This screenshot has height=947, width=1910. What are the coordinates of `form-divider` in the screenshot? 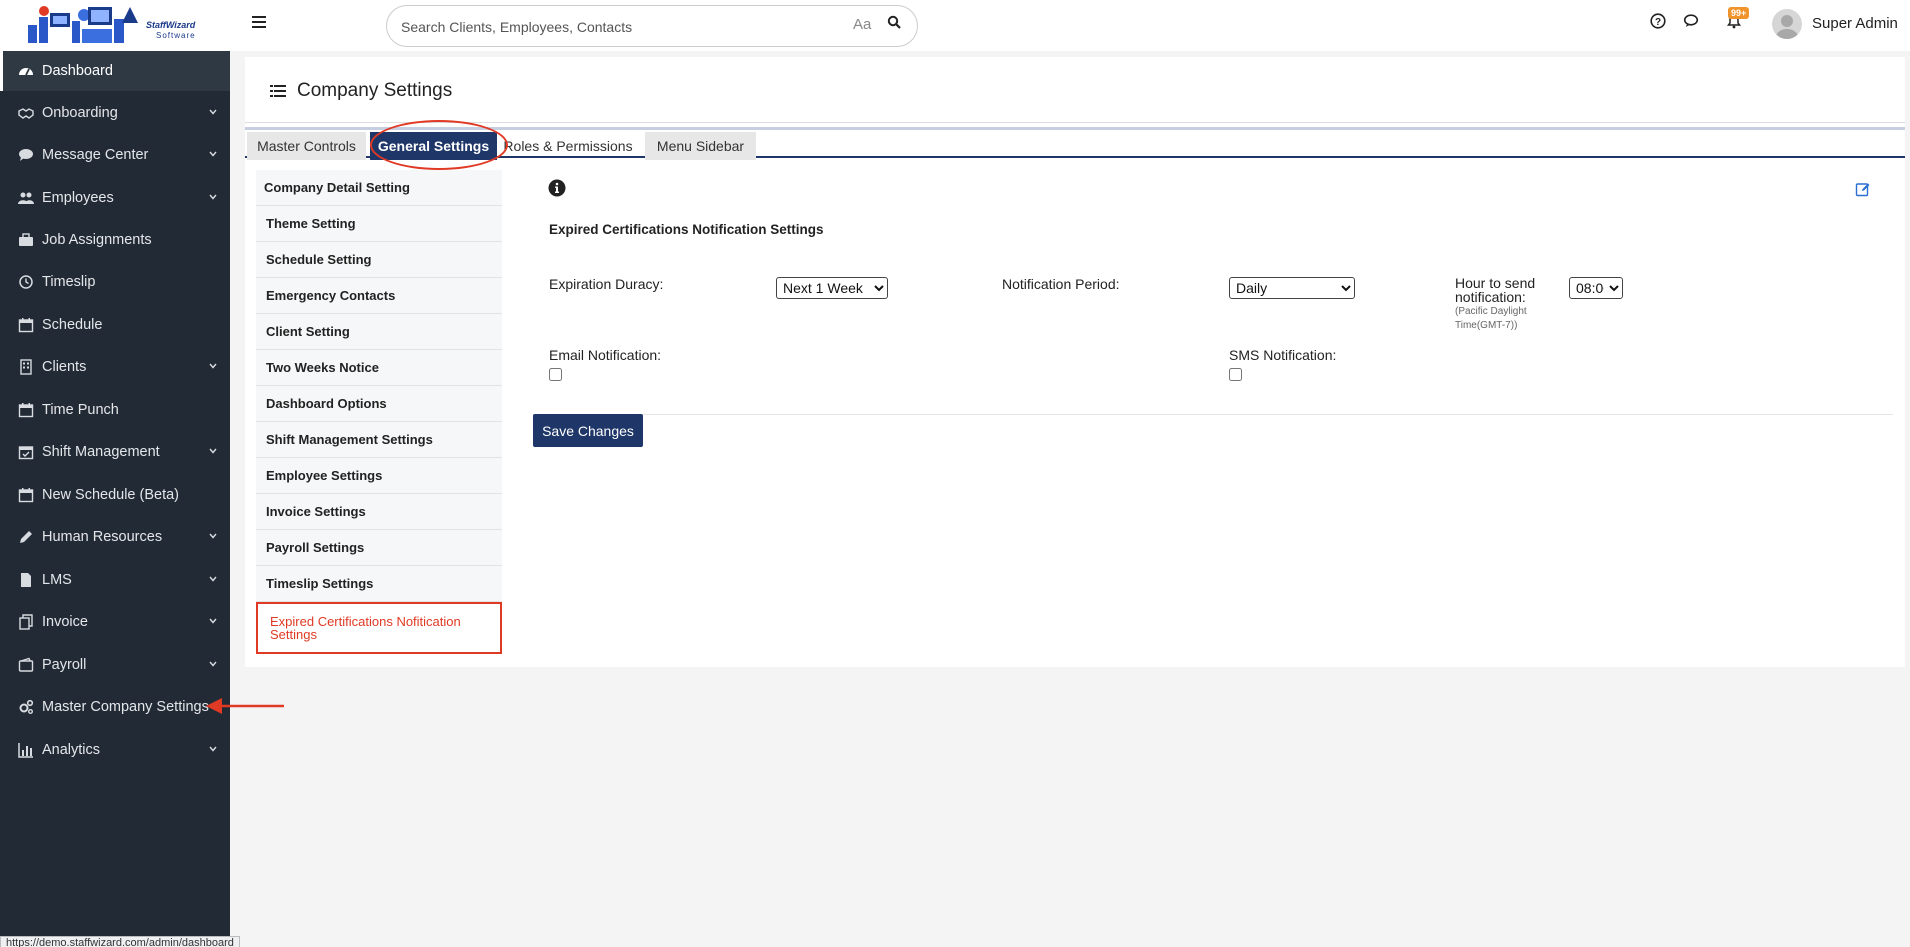 It's located at (1213, 414).